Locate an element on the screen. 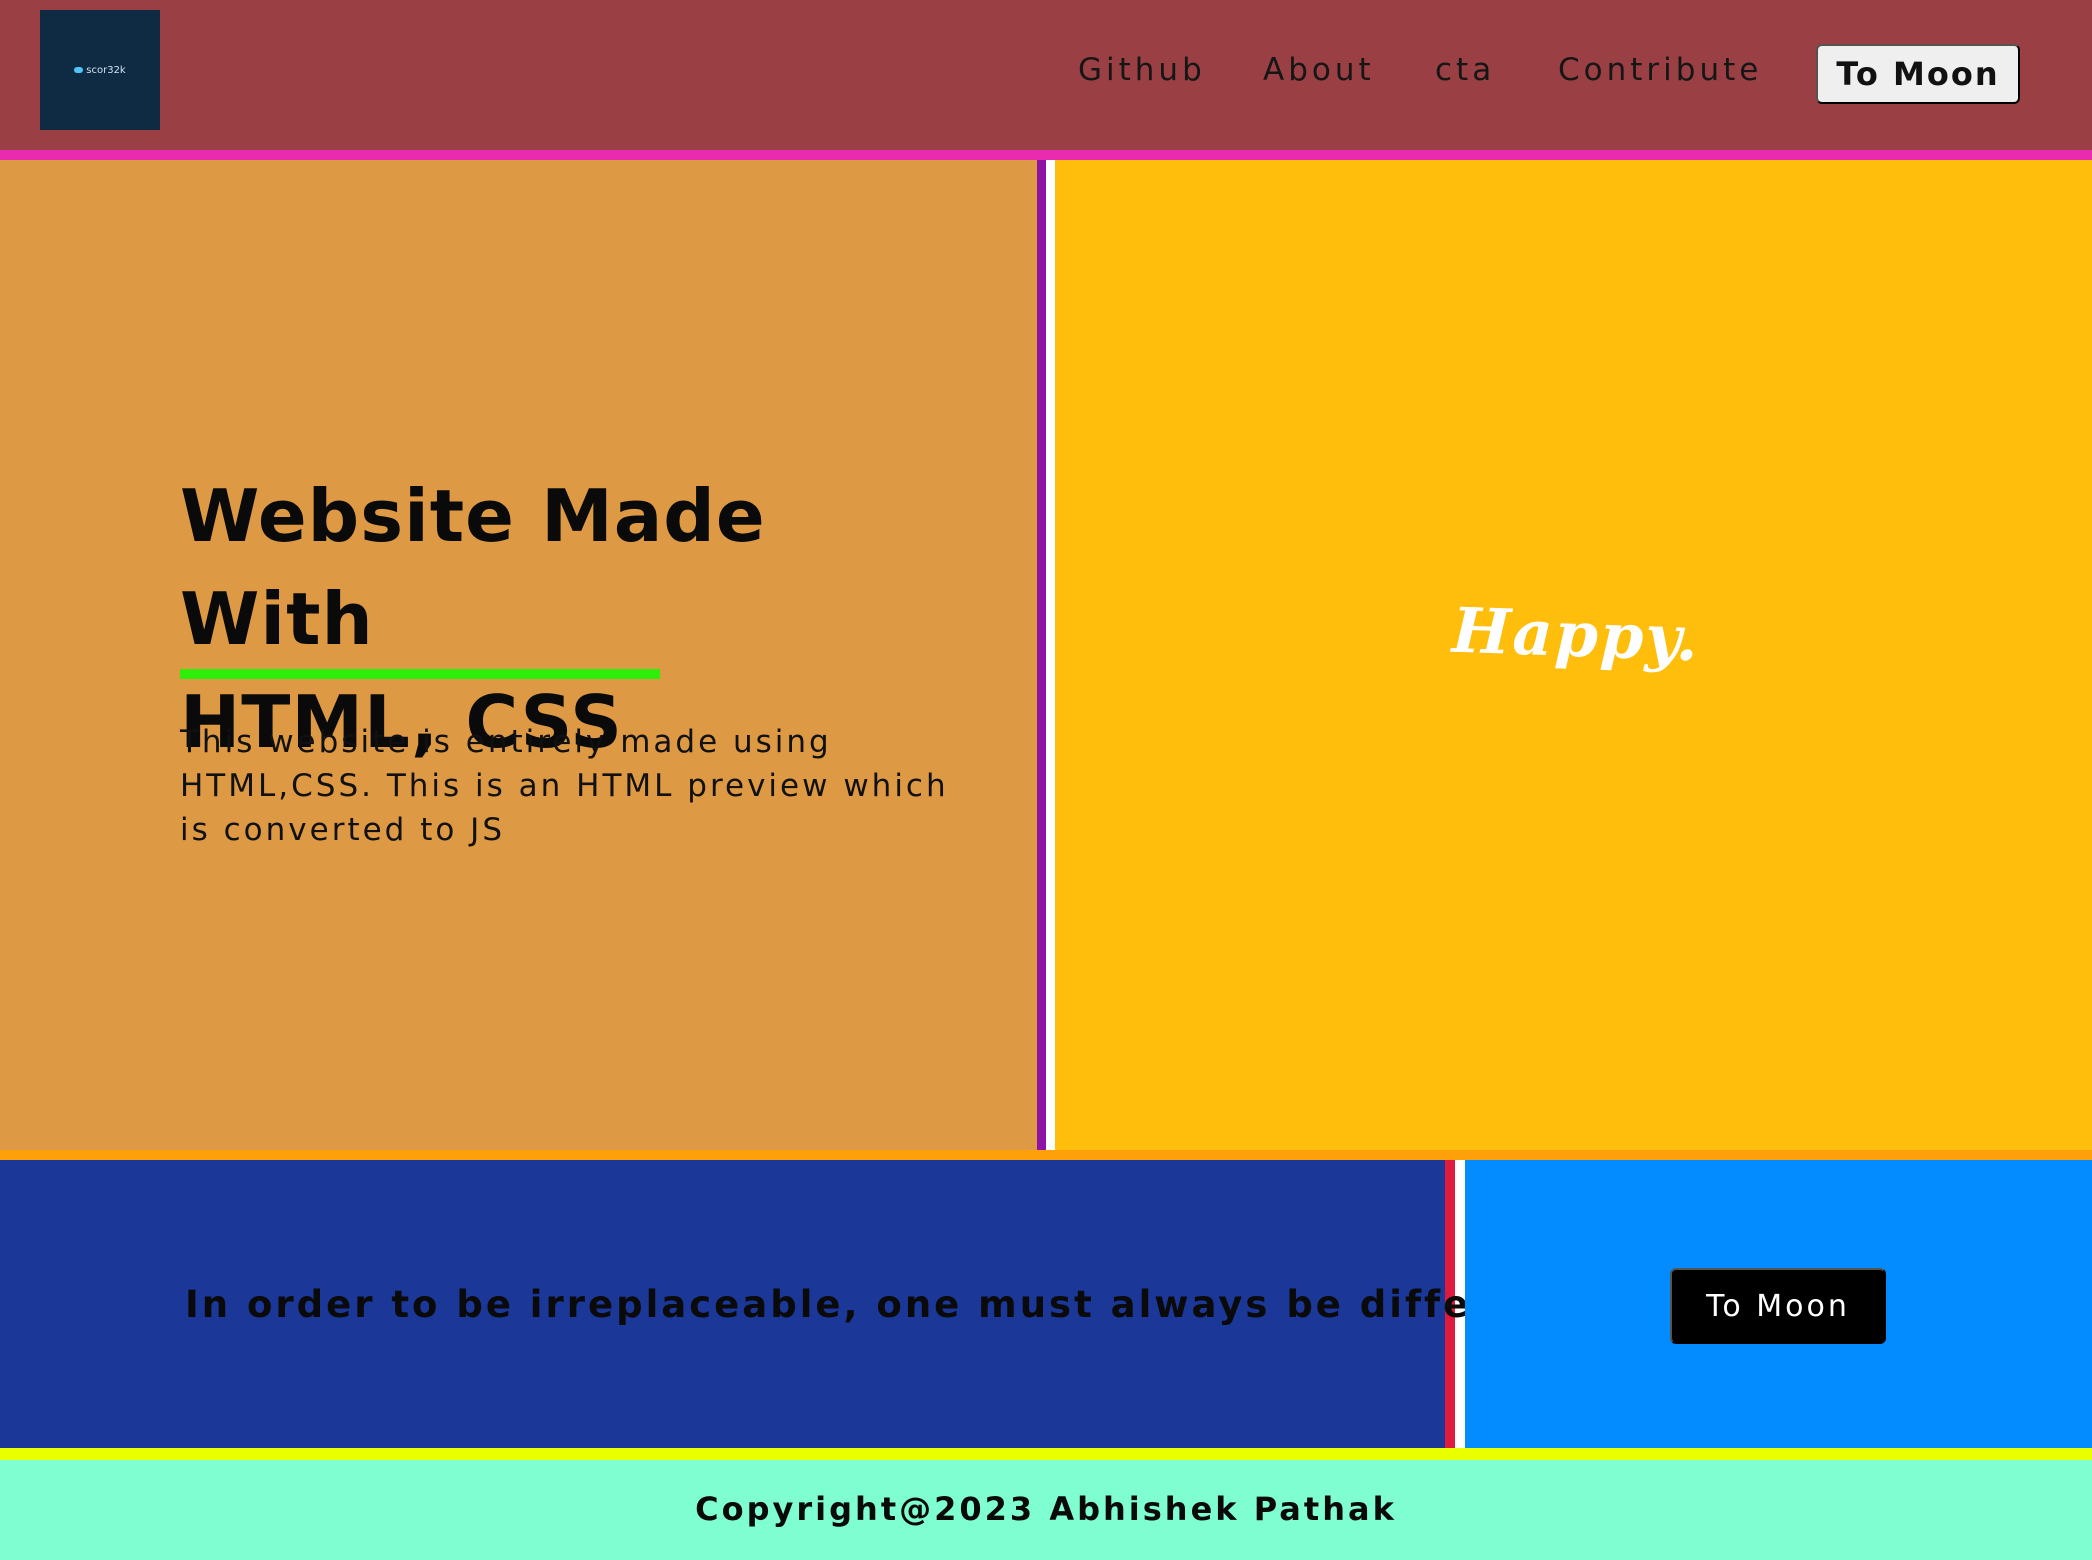 Image resolution: width=2092 pixels, height=1560 pixels. copyright-text: Copyright@2023 Abhishek Pathak is located at coordinates (1046, 1509).